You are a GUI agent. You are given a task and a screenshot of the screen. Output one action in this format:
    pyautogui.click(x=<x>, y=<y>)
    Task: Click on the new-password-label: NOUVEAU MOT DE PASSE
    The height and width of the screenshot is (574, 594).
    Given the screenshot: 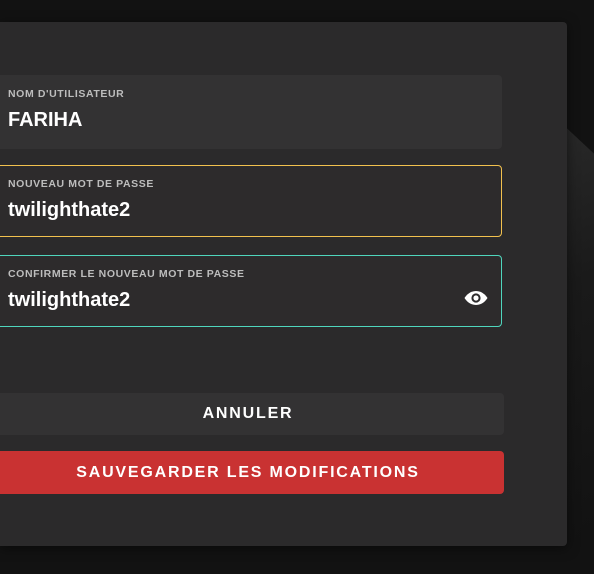 What is the action you would take?
    pyautogui.click(x=81, y=184)
    